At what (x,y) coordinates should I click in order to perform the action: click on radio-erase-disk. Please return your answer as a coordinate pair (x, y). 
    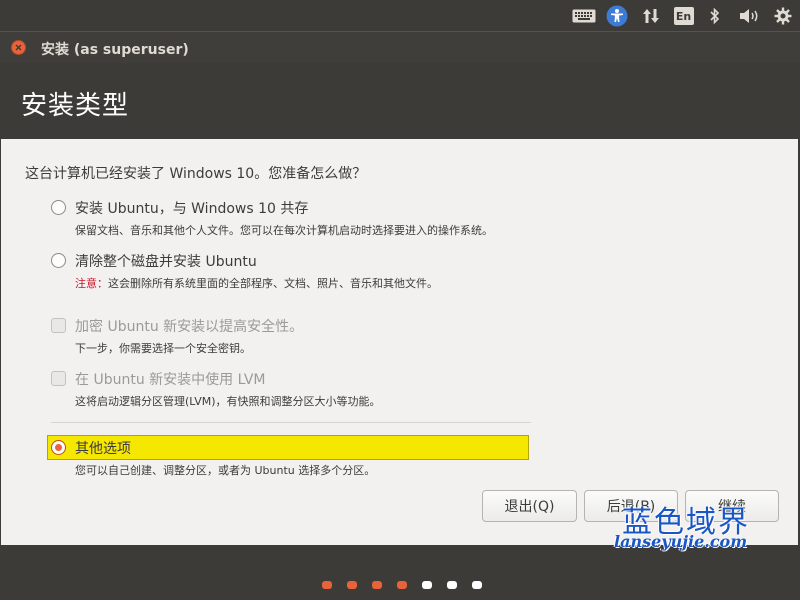
    Looking at the image, I should click on (58, 260).